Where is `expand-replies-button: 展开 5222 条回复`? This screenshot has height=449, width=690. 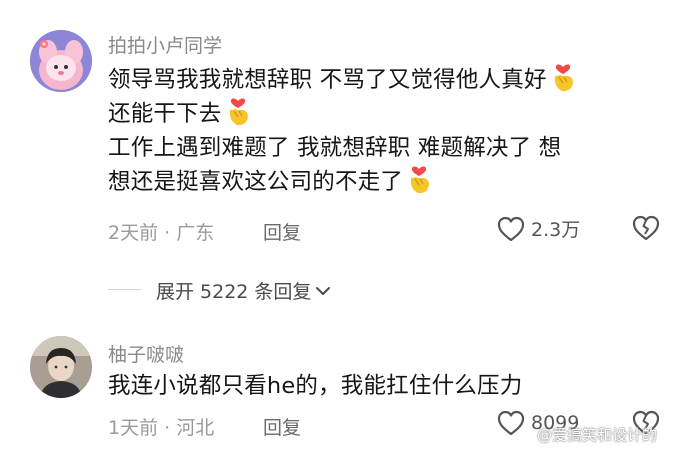
expand-replies-button: 展开 5222 条回复 is located at coordinates (243, 290).